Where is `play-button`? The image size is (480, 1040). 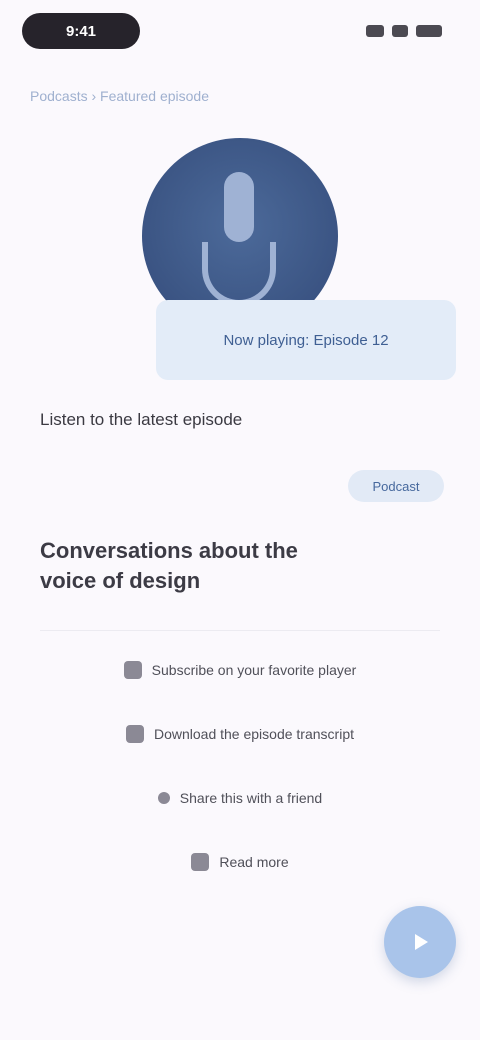 play-button is located at coordinates (420, 942).